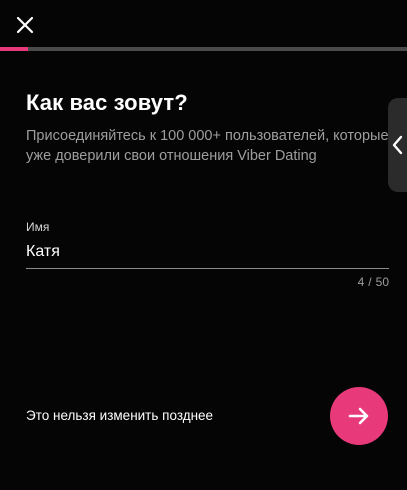 Image resolution: width=407 pixels, height=490 pixels. I want to click on character-counter: 4 / 50, so click(373, 282).